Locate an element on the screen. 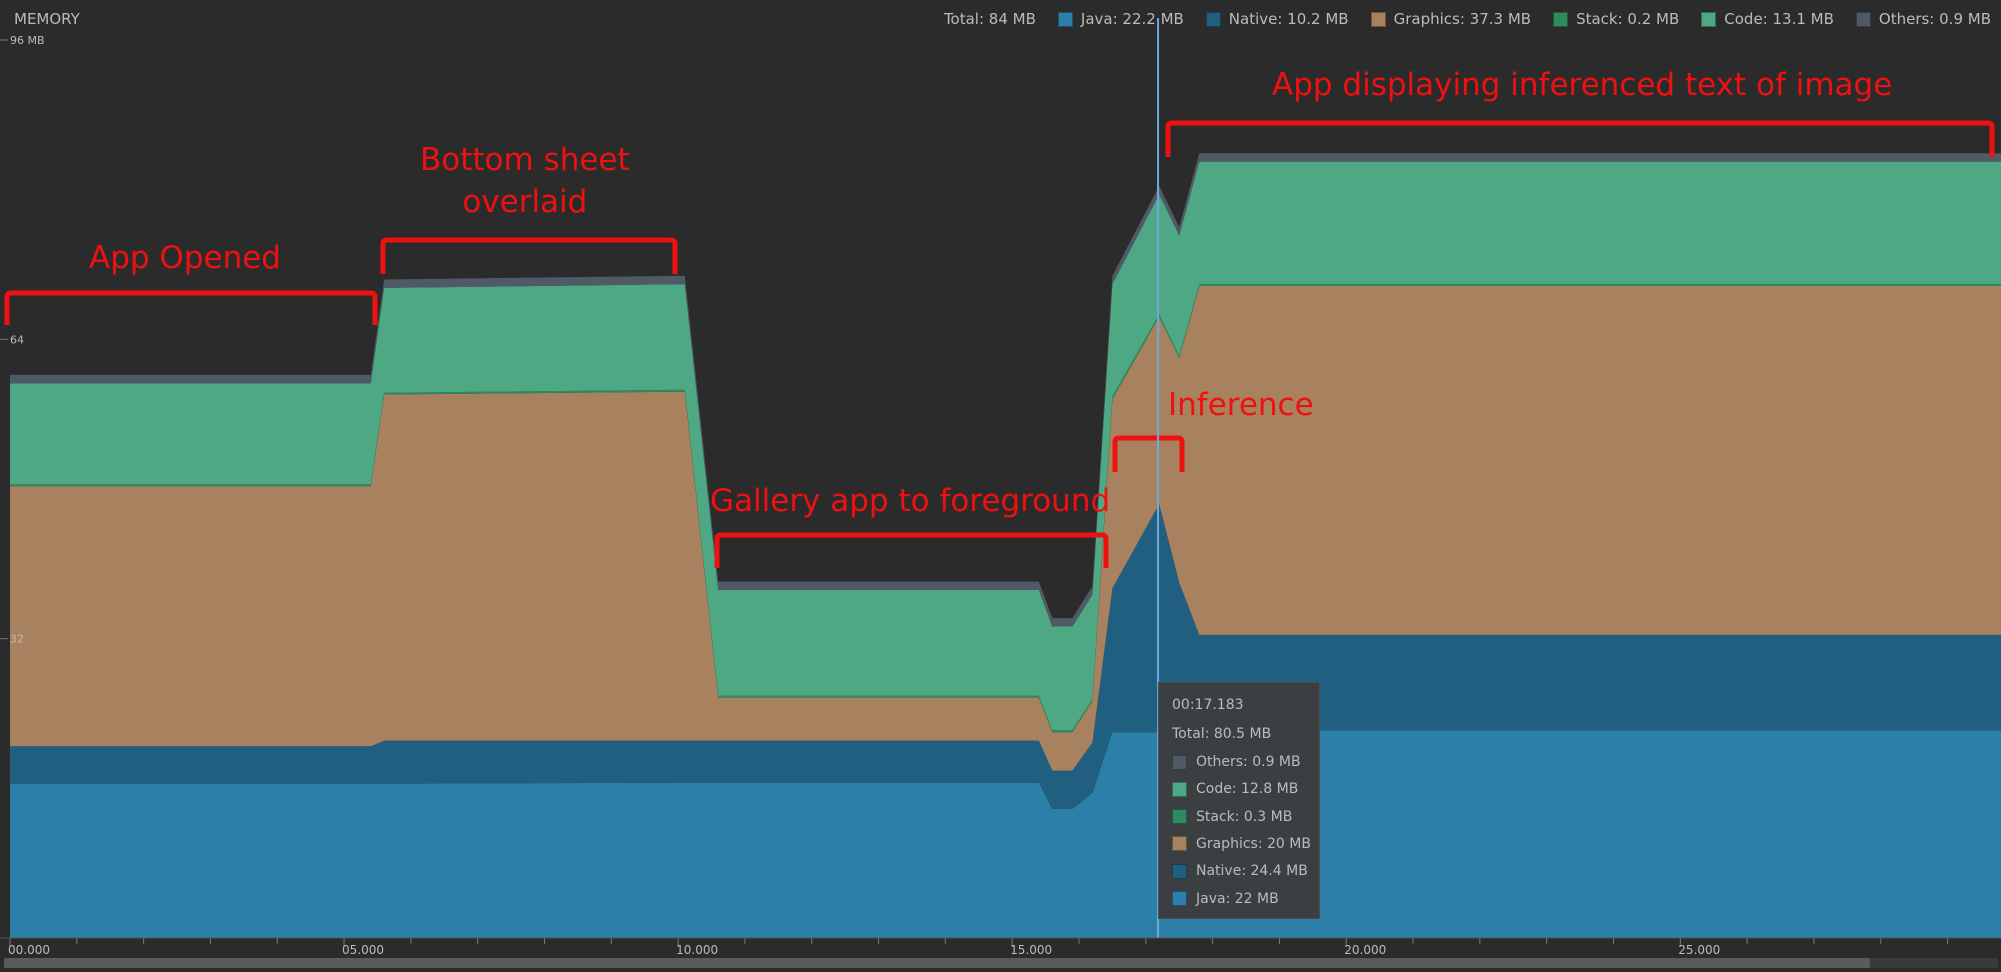  tooltip-row: Graphics: 20 MB is located at coordinates (1241, 844).